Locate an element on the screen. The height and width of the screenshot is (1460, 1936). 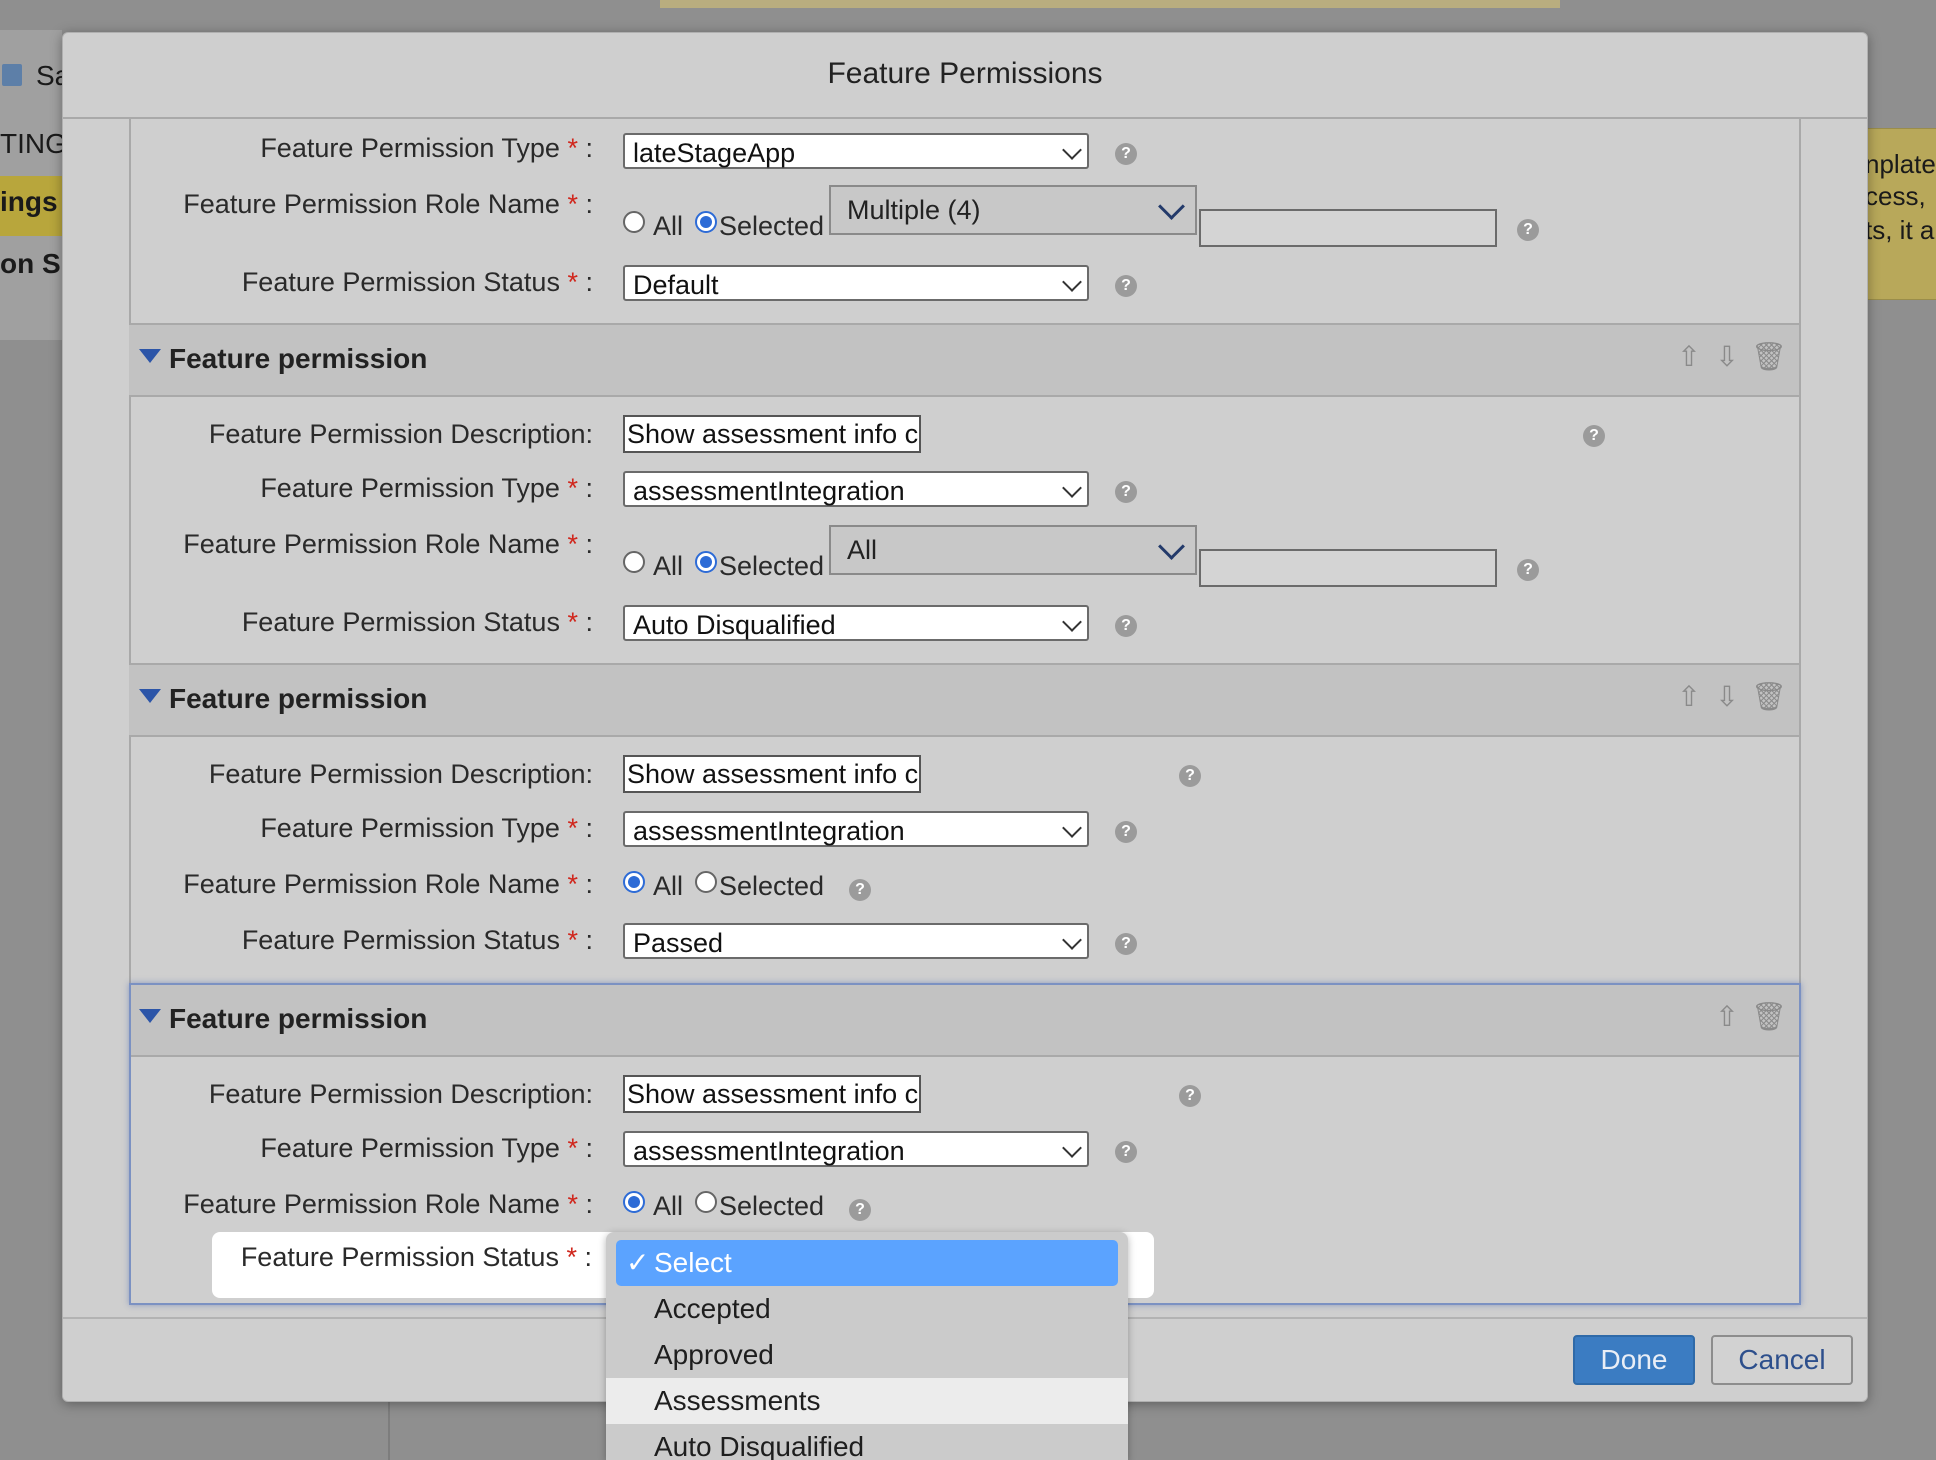
status-select: Default is located at coordinates (856, 283).